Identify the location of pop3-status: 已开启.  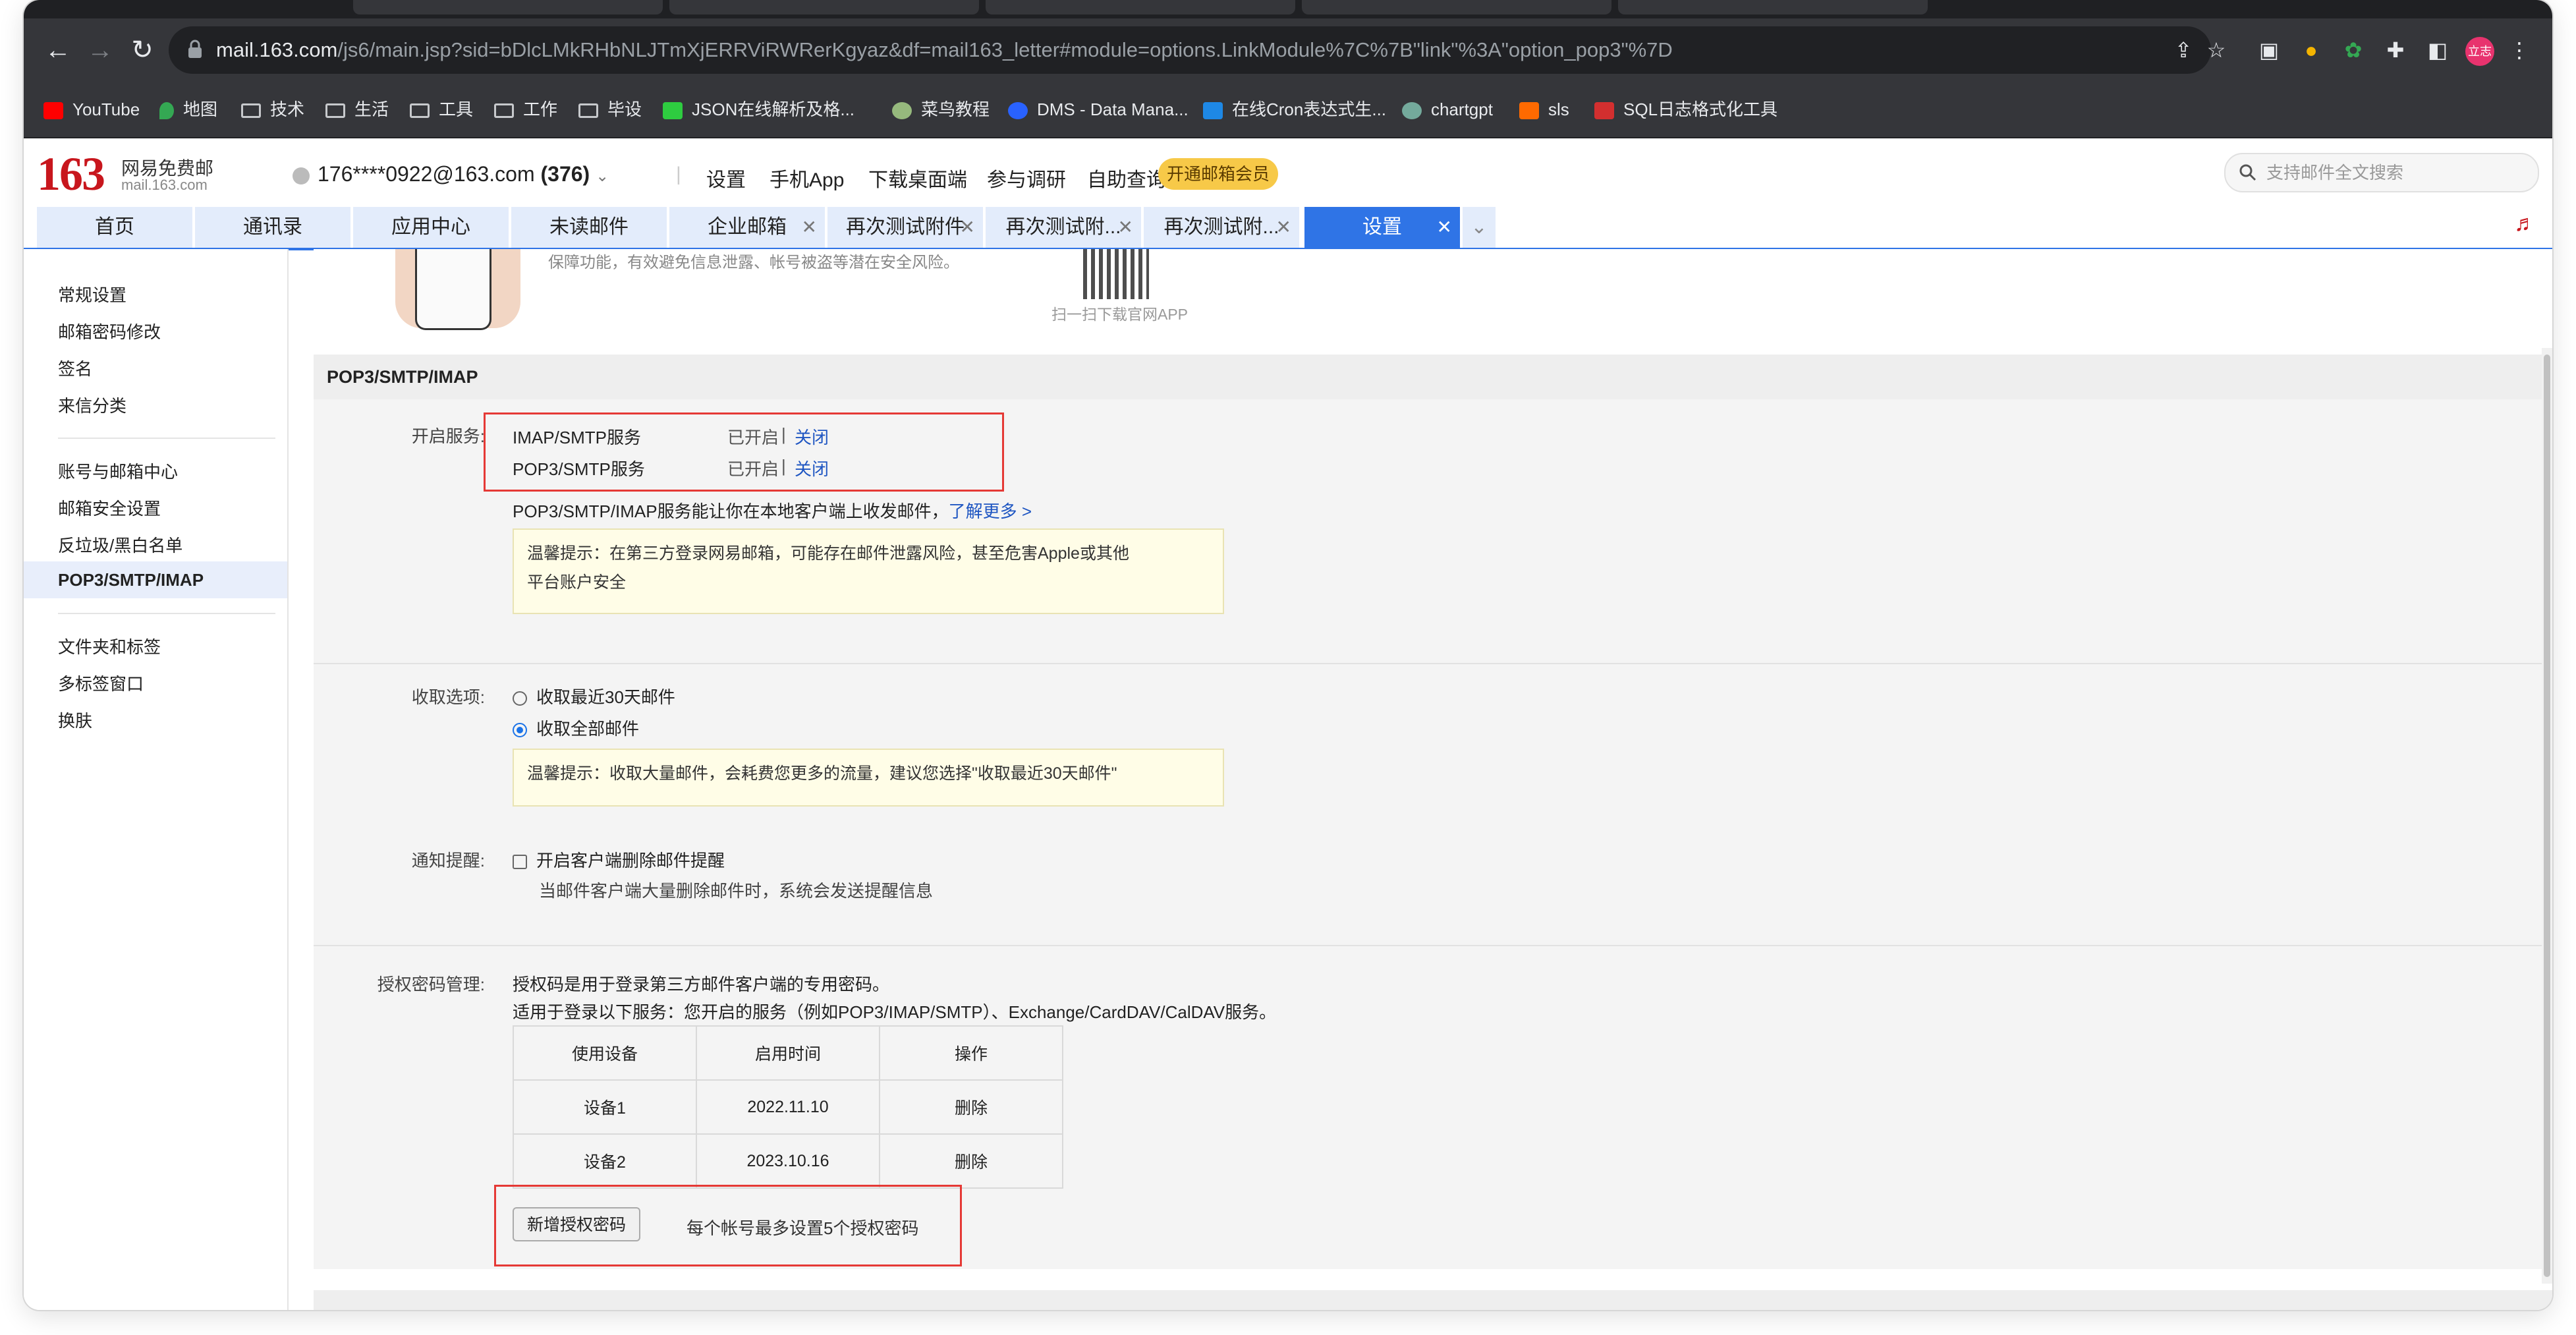
(753, 469).